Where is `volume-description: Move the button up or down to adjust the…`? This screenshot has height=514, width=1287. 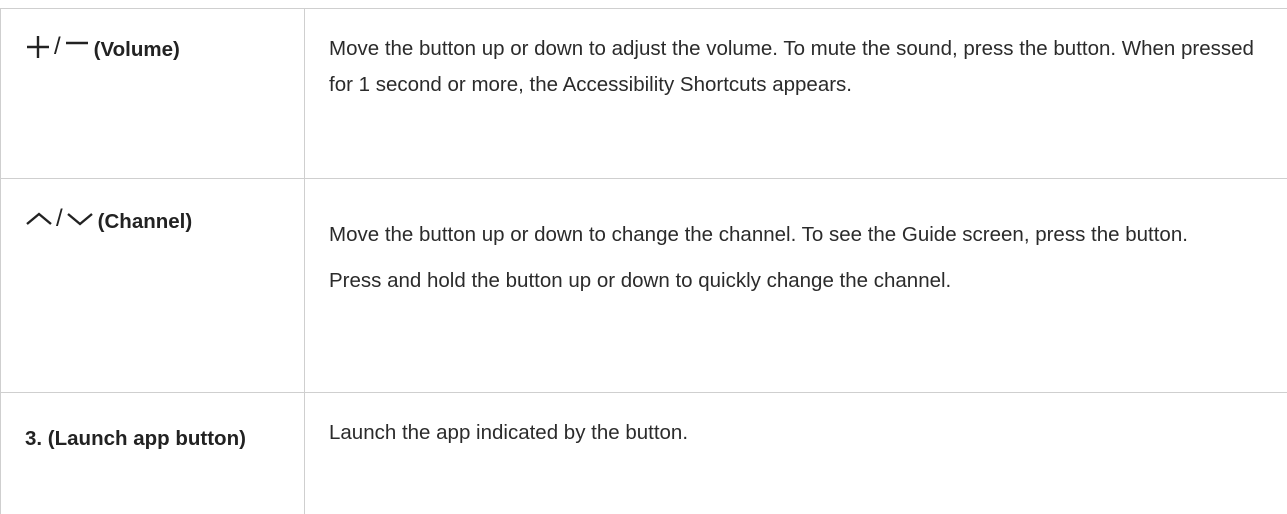
volume-description: Move the button up or down to adjust the… is located at coordinates (796, 67).